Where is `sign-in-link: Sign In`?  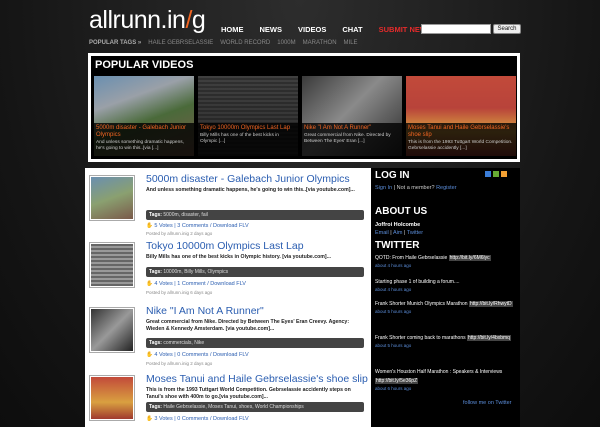 sign-in-link: Sign In is located at coordinates (383, 188).